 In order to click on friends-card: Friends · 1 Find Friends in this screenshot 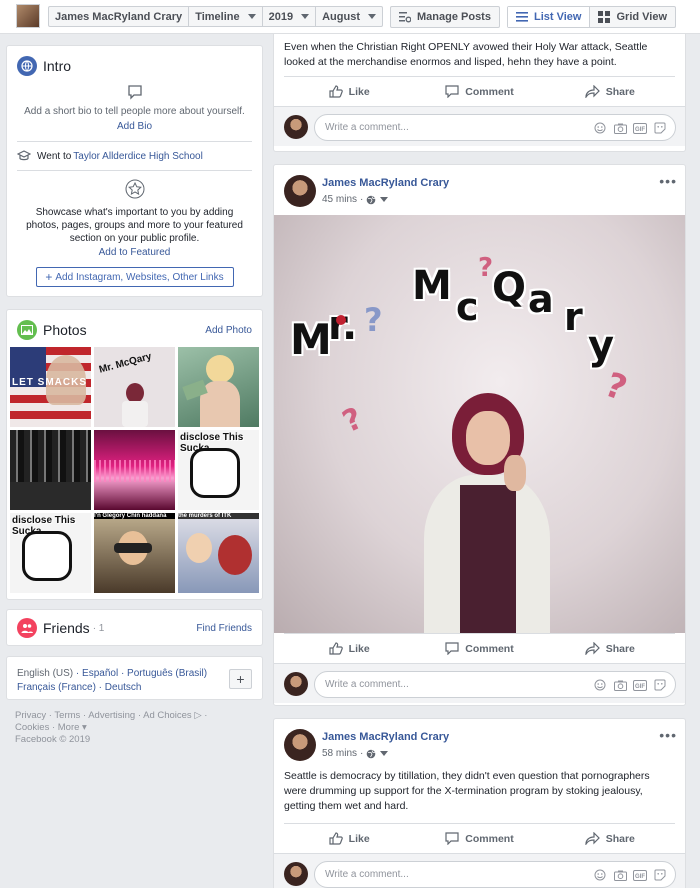, I will do `click(134, 627)`.